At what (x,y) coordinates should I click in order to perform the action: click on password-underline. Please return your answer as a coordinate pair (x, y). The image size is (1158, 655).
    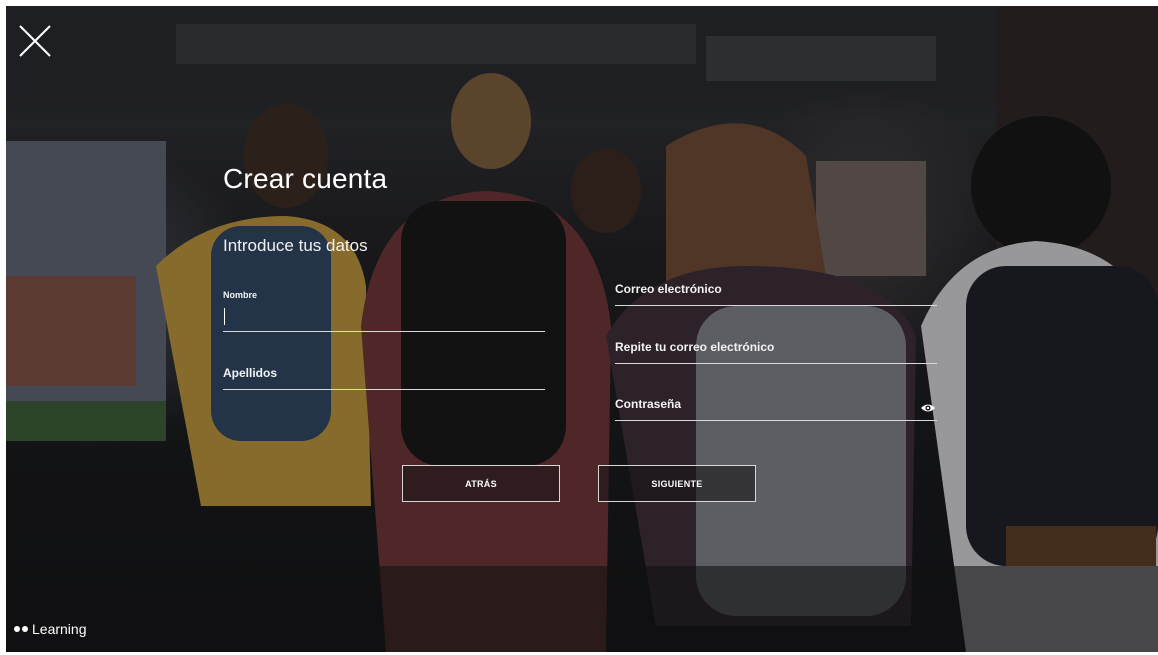
    Looking at the image, I should click on (776, 420).